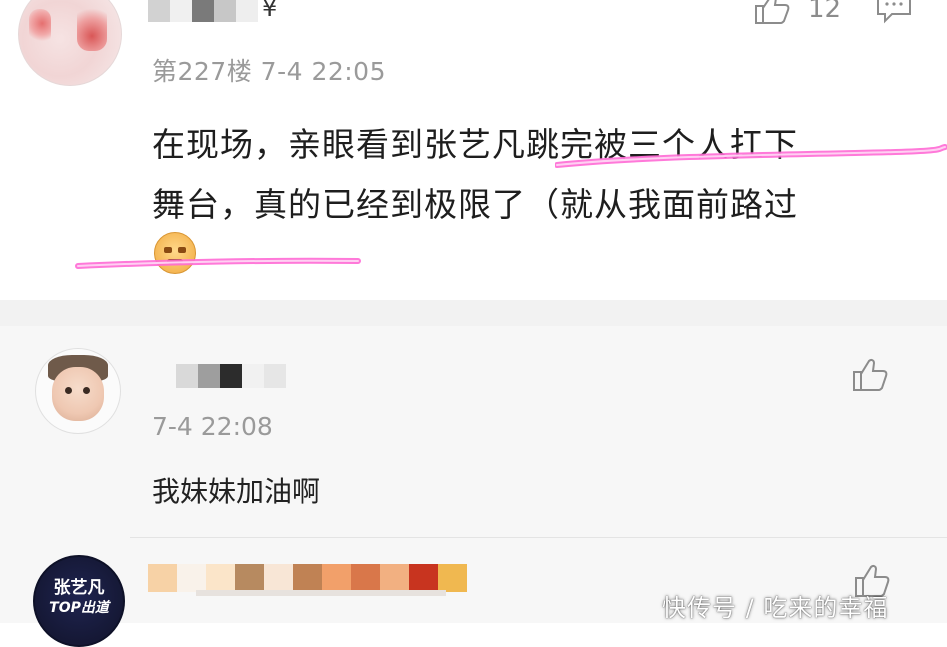  What do you see at coordinates (538, 537) in the screenshot?
I see `reply-separator` at bounding box center [538, 537].